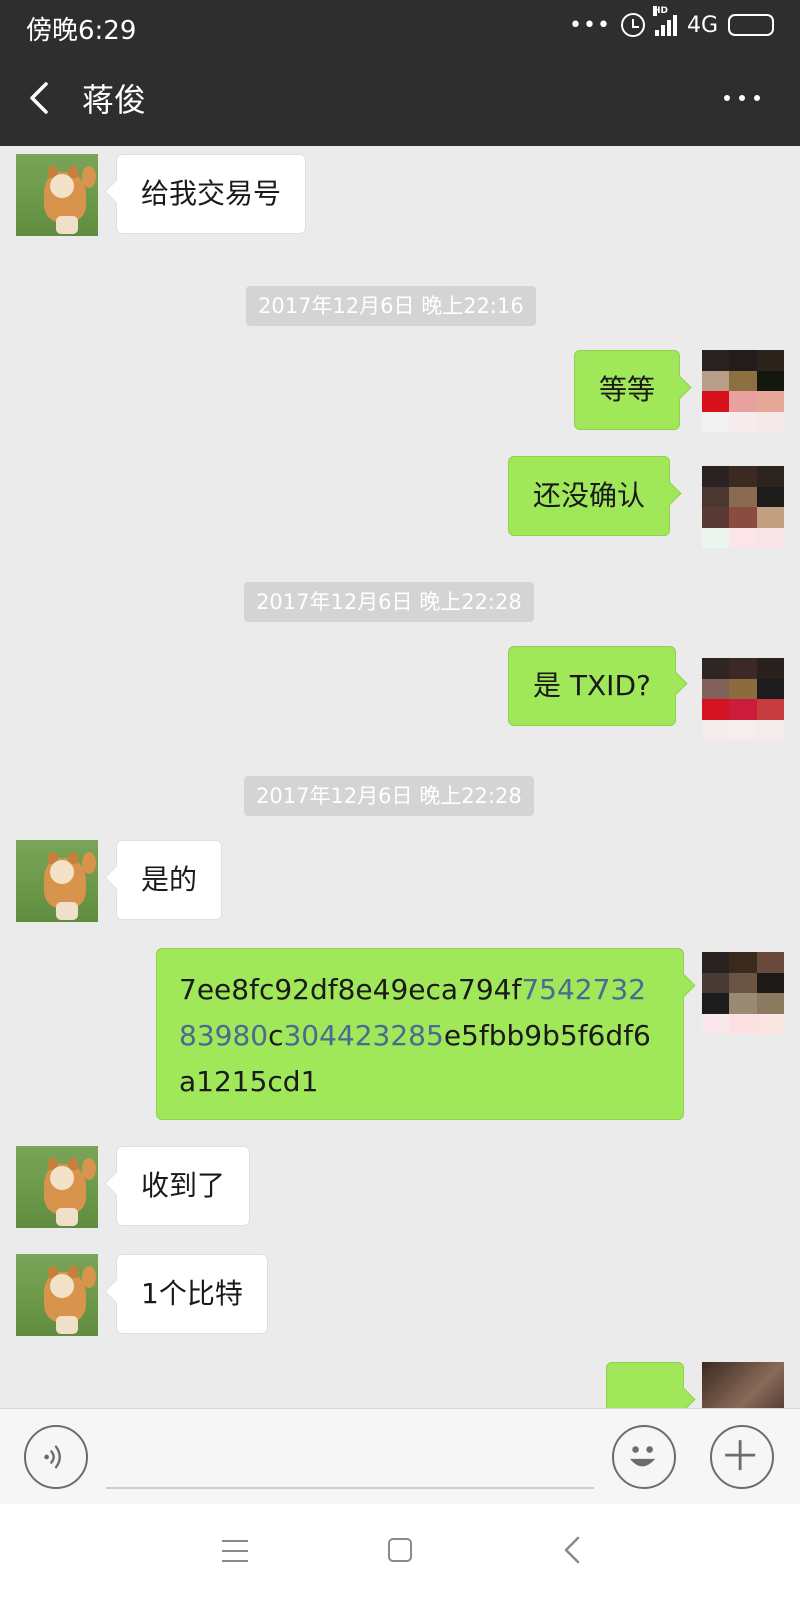 The width and height of the screenshot is (800, 1600). What do you see at coordinates (702, 25) in the screenshot?
I see `network-type: 4G` at bounding box center [702, 25].